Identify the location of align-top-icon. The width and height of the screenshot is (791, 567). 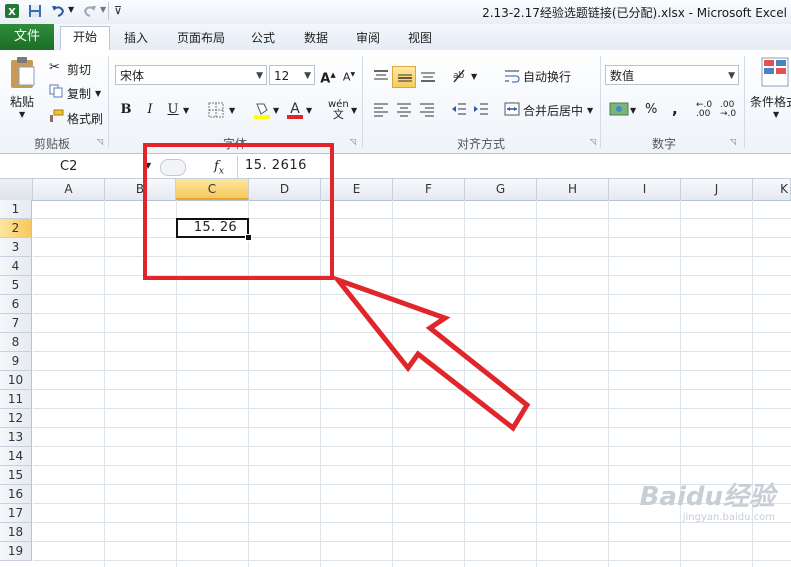
(381, 76).